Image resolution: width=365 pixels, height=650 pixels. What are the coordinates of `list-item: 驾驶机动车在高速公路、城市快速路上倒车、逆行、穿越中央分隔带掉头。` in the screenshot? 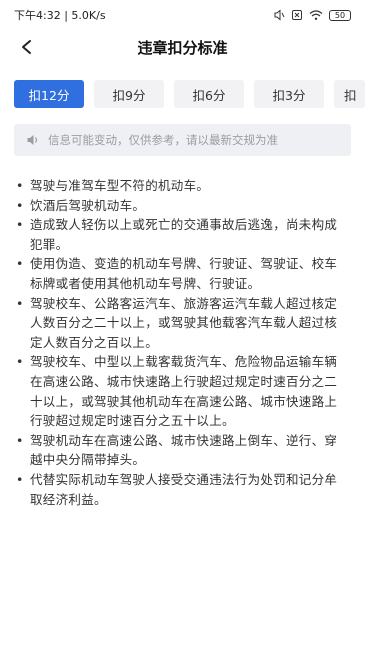 It's located at (180, 450).